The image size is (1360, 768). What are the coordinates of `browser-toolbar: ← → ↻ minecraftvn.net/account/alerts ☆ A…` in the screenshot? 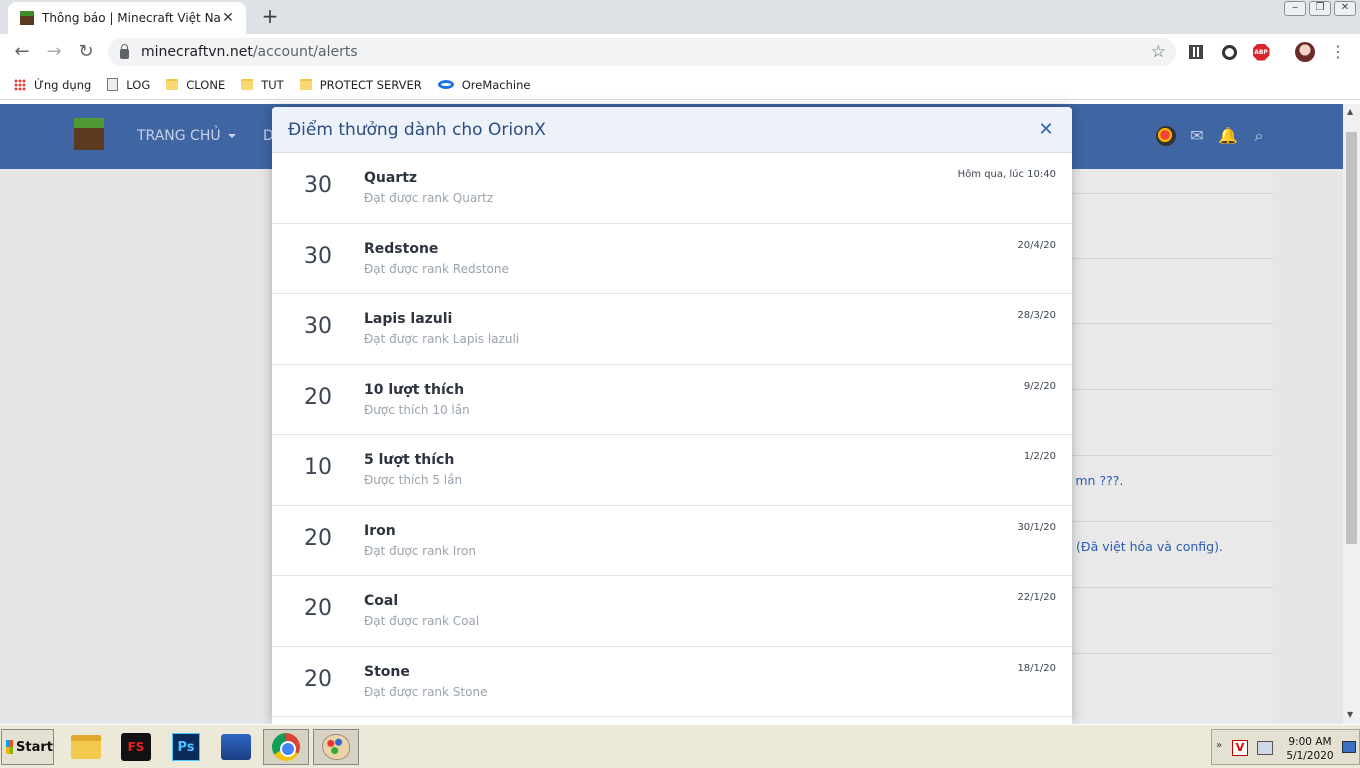 It's located at (680, 52).